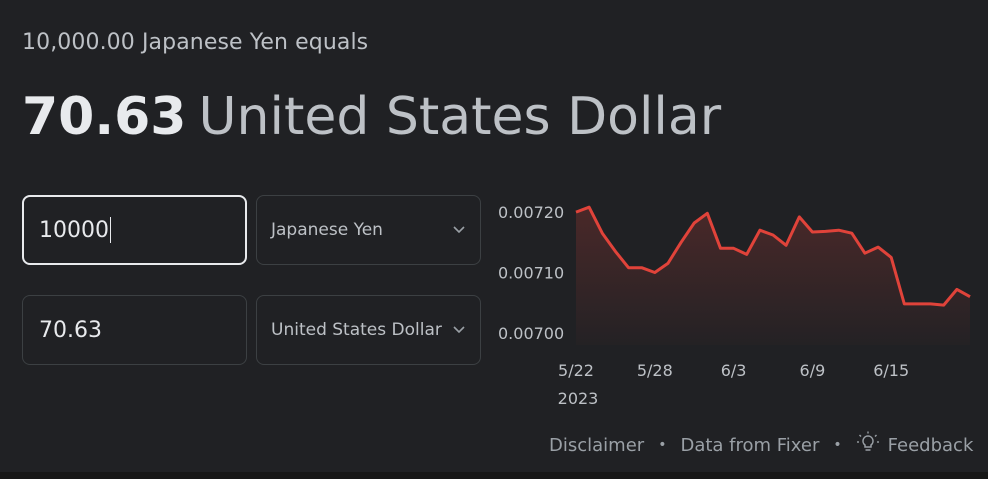  What do you see at coordinates (773, 276) in the screenshot?
I see `chart-area-fill` at bounding box center [773, 276].